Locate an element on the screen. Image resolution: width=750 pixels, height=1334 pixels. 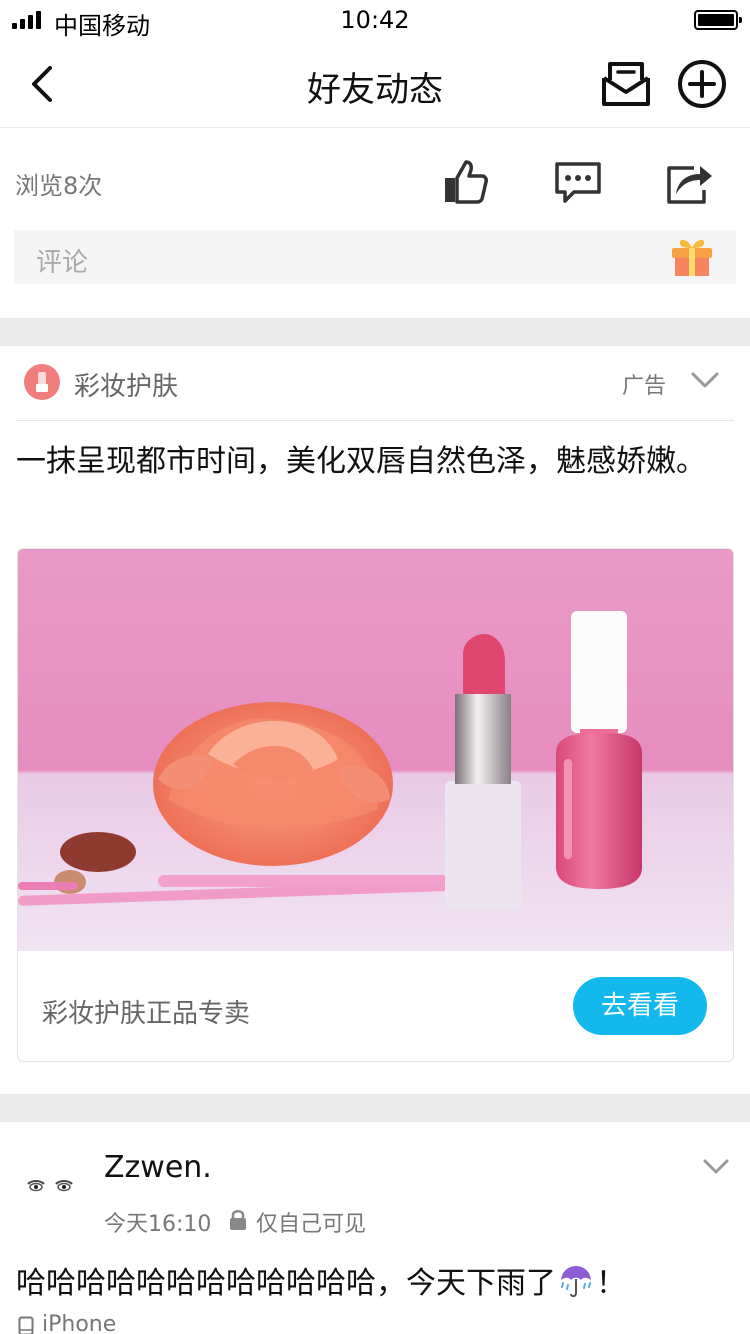
post-text-main: 哈哈哈哈哈哈哈哈哈哈哈哈，今天下雨了 is located at coordinates (286, 1283).